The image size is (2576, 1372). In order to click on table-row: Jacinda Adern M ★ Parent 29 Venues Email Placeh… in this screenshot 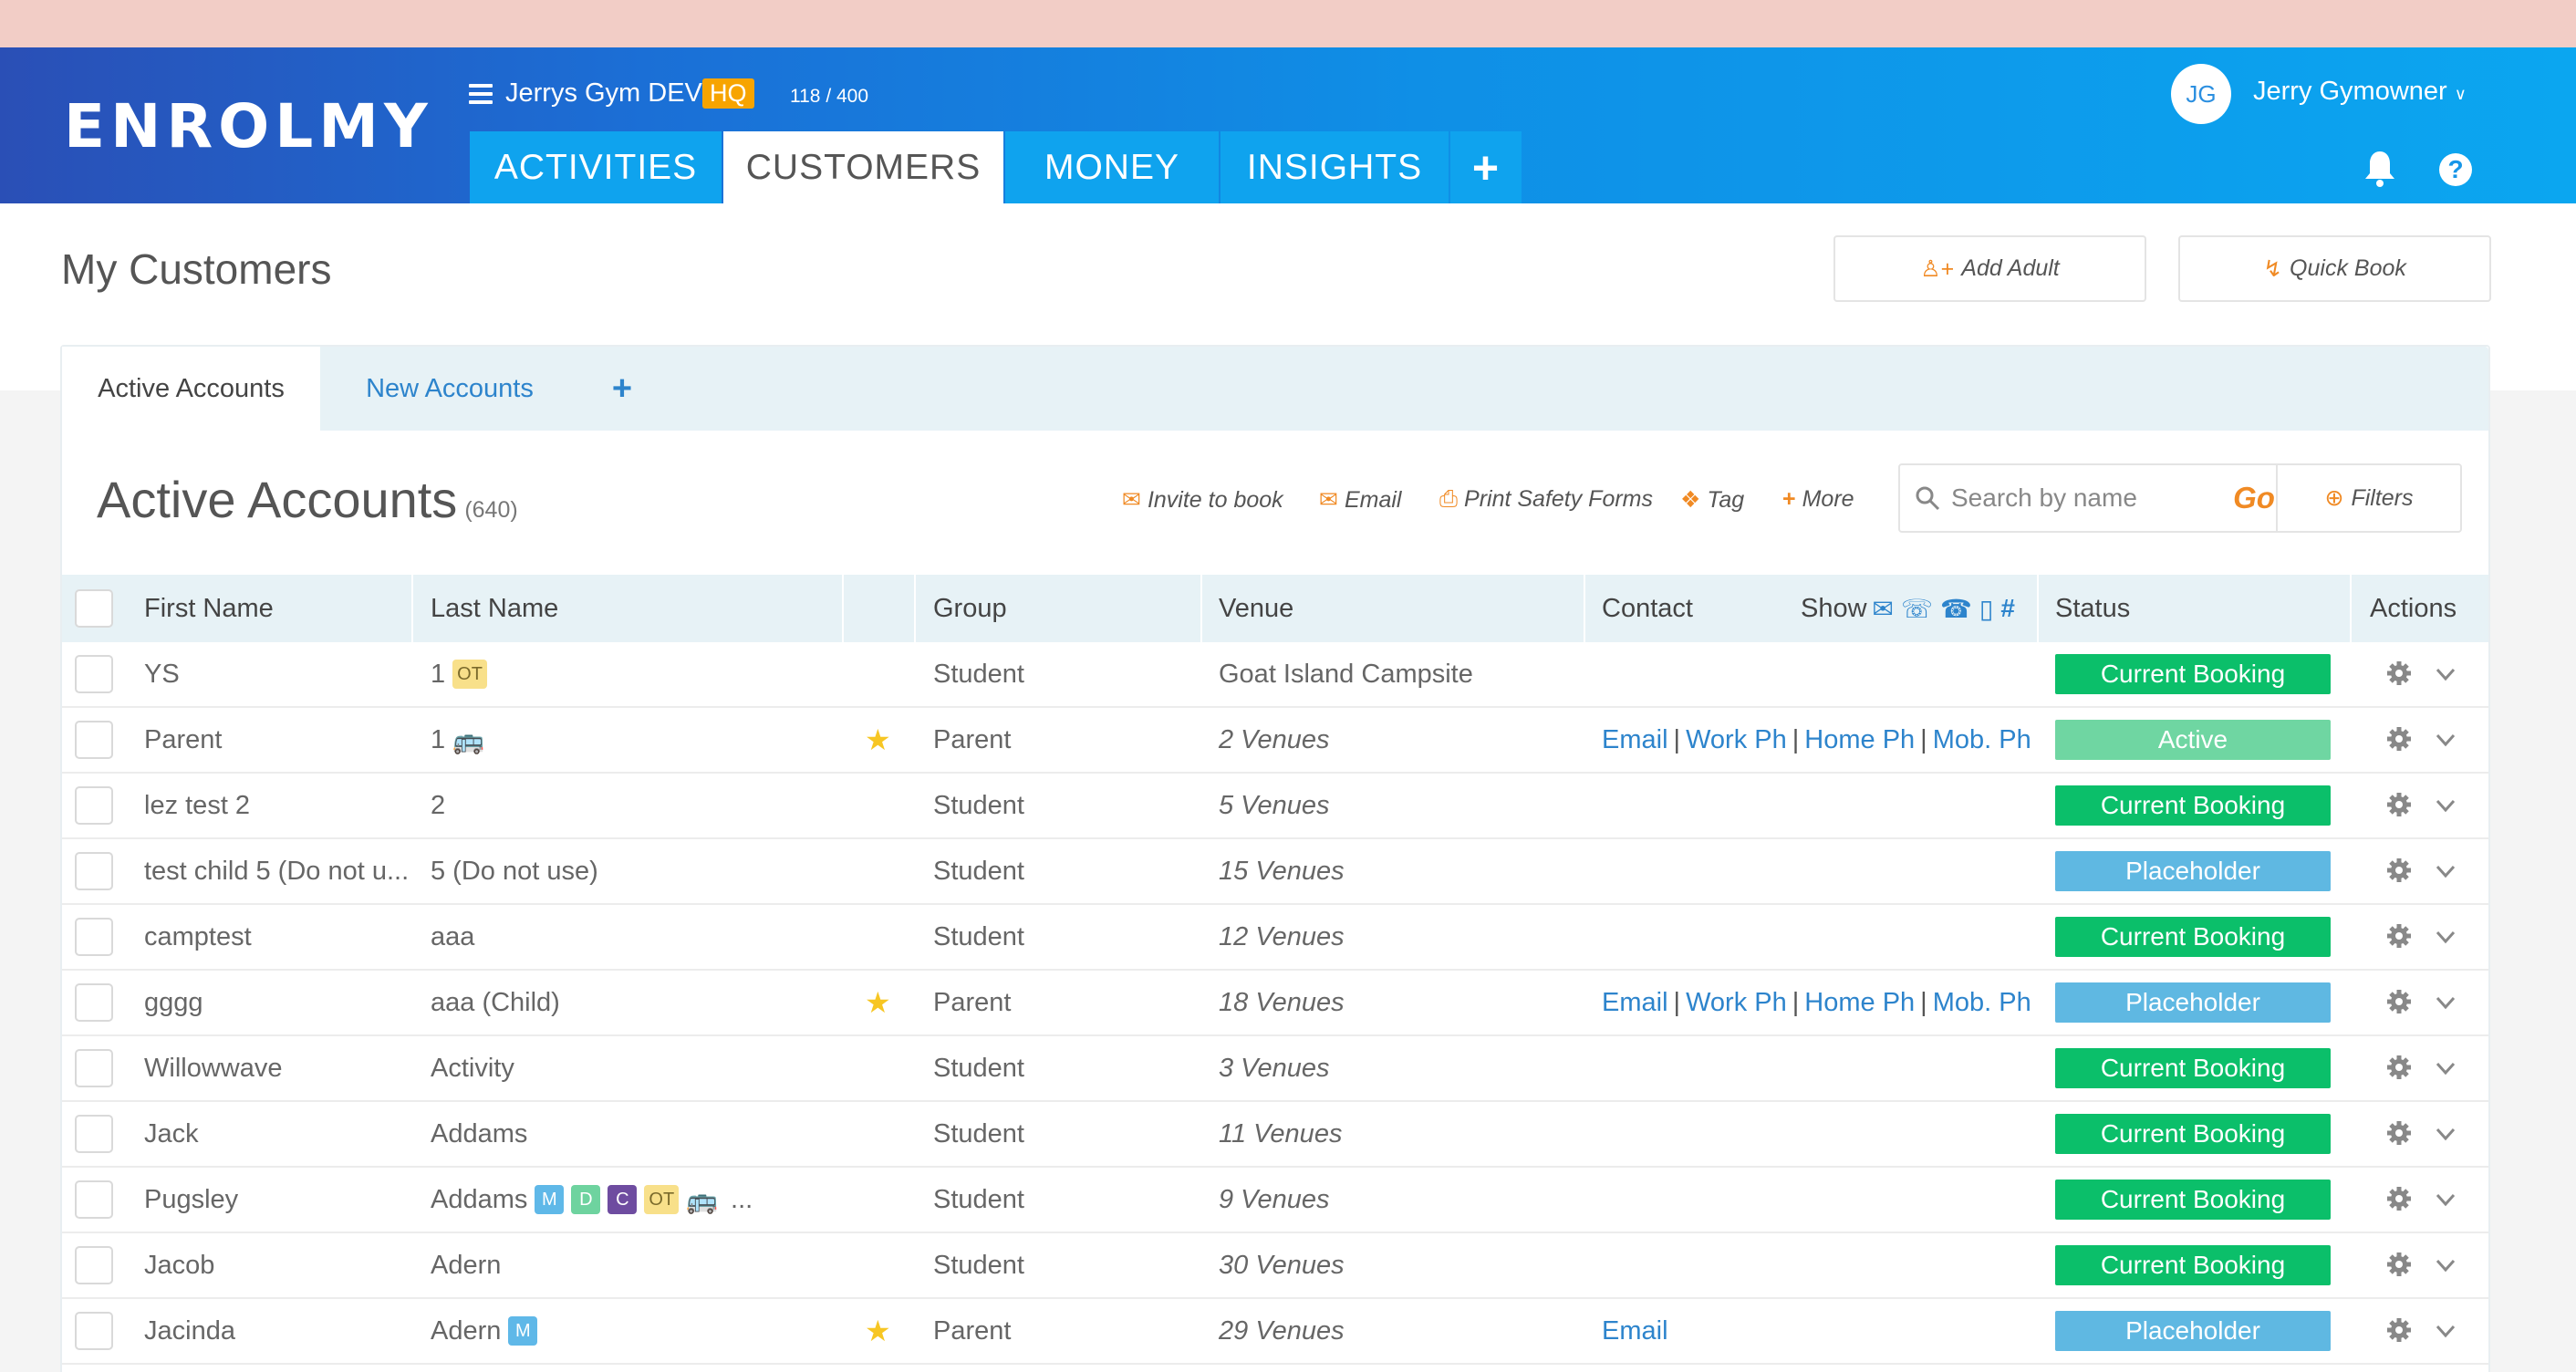, I will do `click(1275, 1332)`.